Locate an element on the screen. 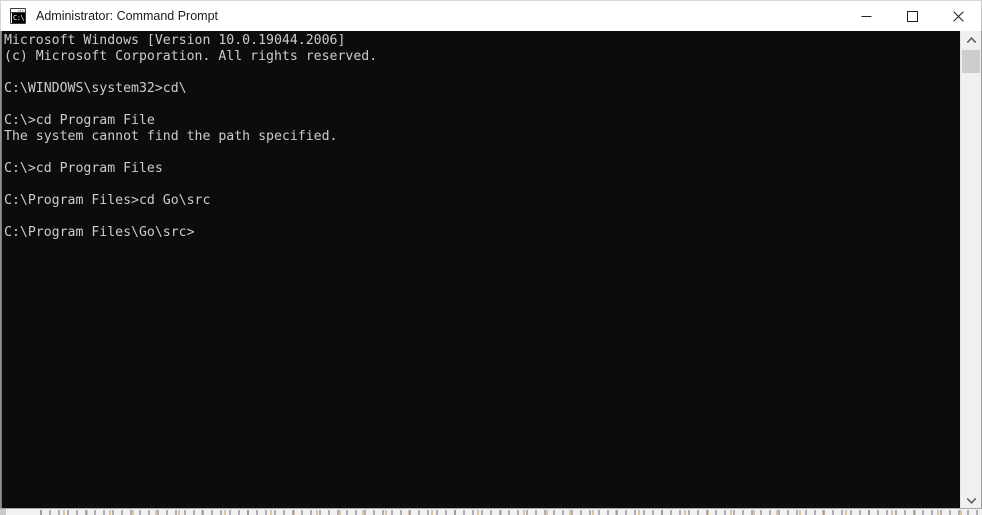  scrollbar-down-button is located at coordinates (971, 500).